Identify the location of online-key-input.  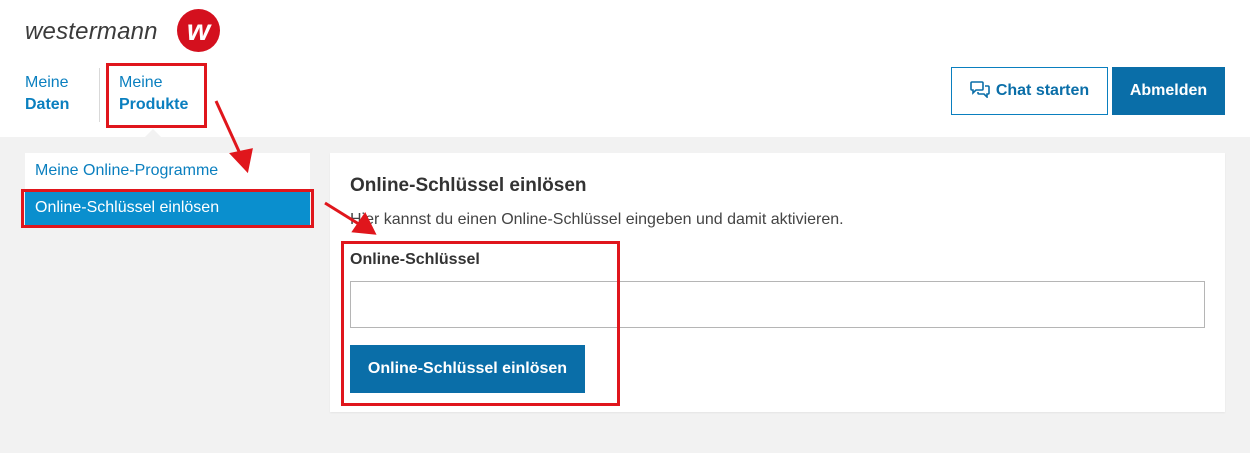
(777, 304).